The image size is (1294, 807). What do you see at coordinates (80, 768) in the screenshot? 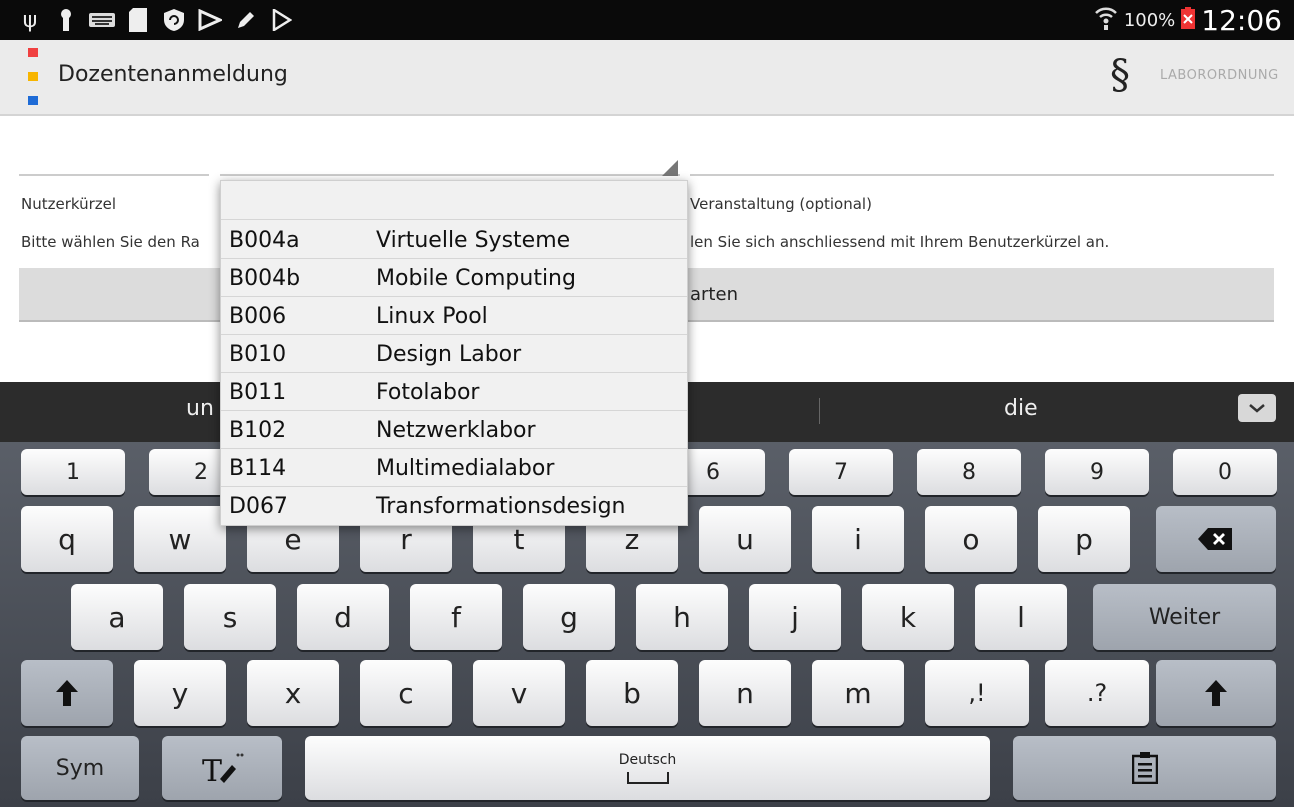
I see `sym-key: Sym` at bounding box center [80, 768].